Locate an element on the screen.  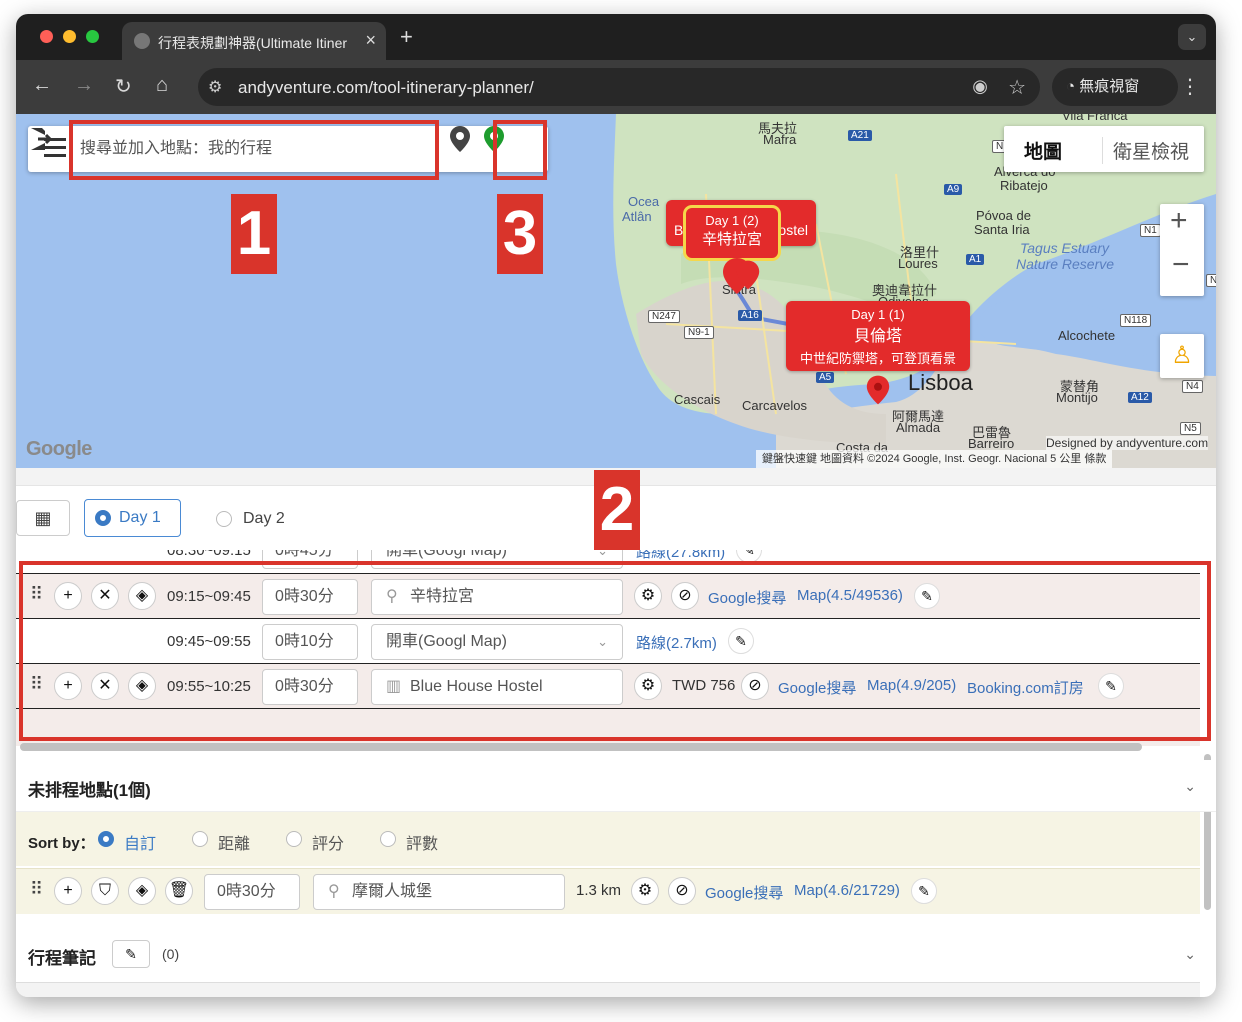
horizontal-scrollbar is located at coordinates (581, 747).